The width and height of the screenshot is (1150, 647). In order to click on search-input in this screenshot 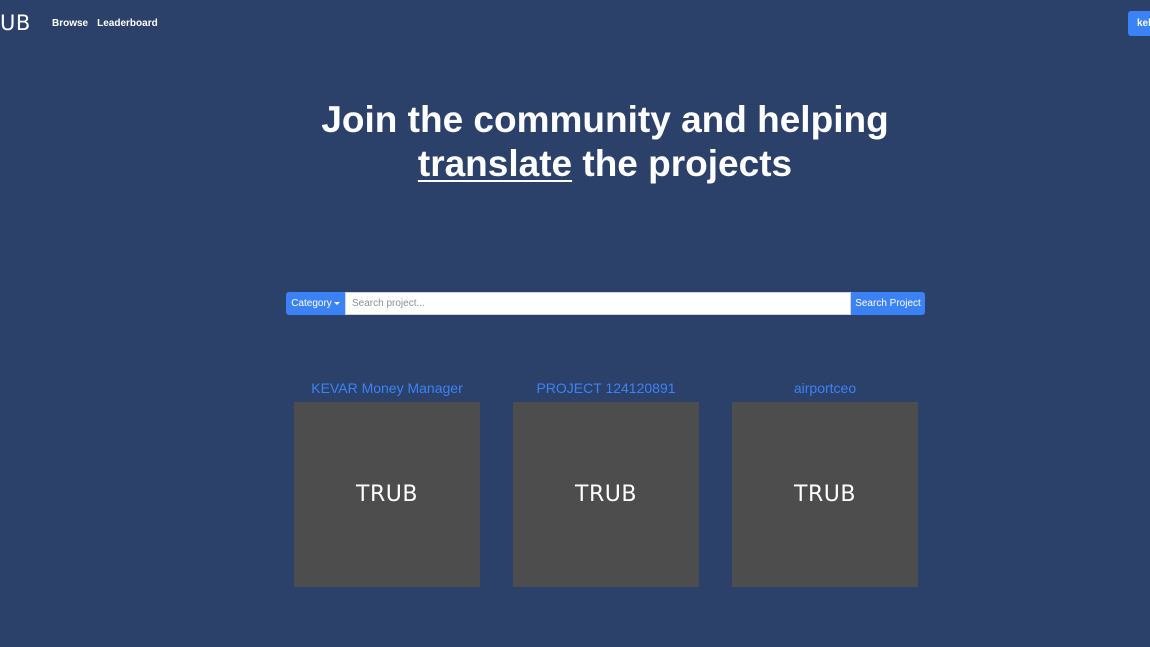, I will do `click(598, 303)`.